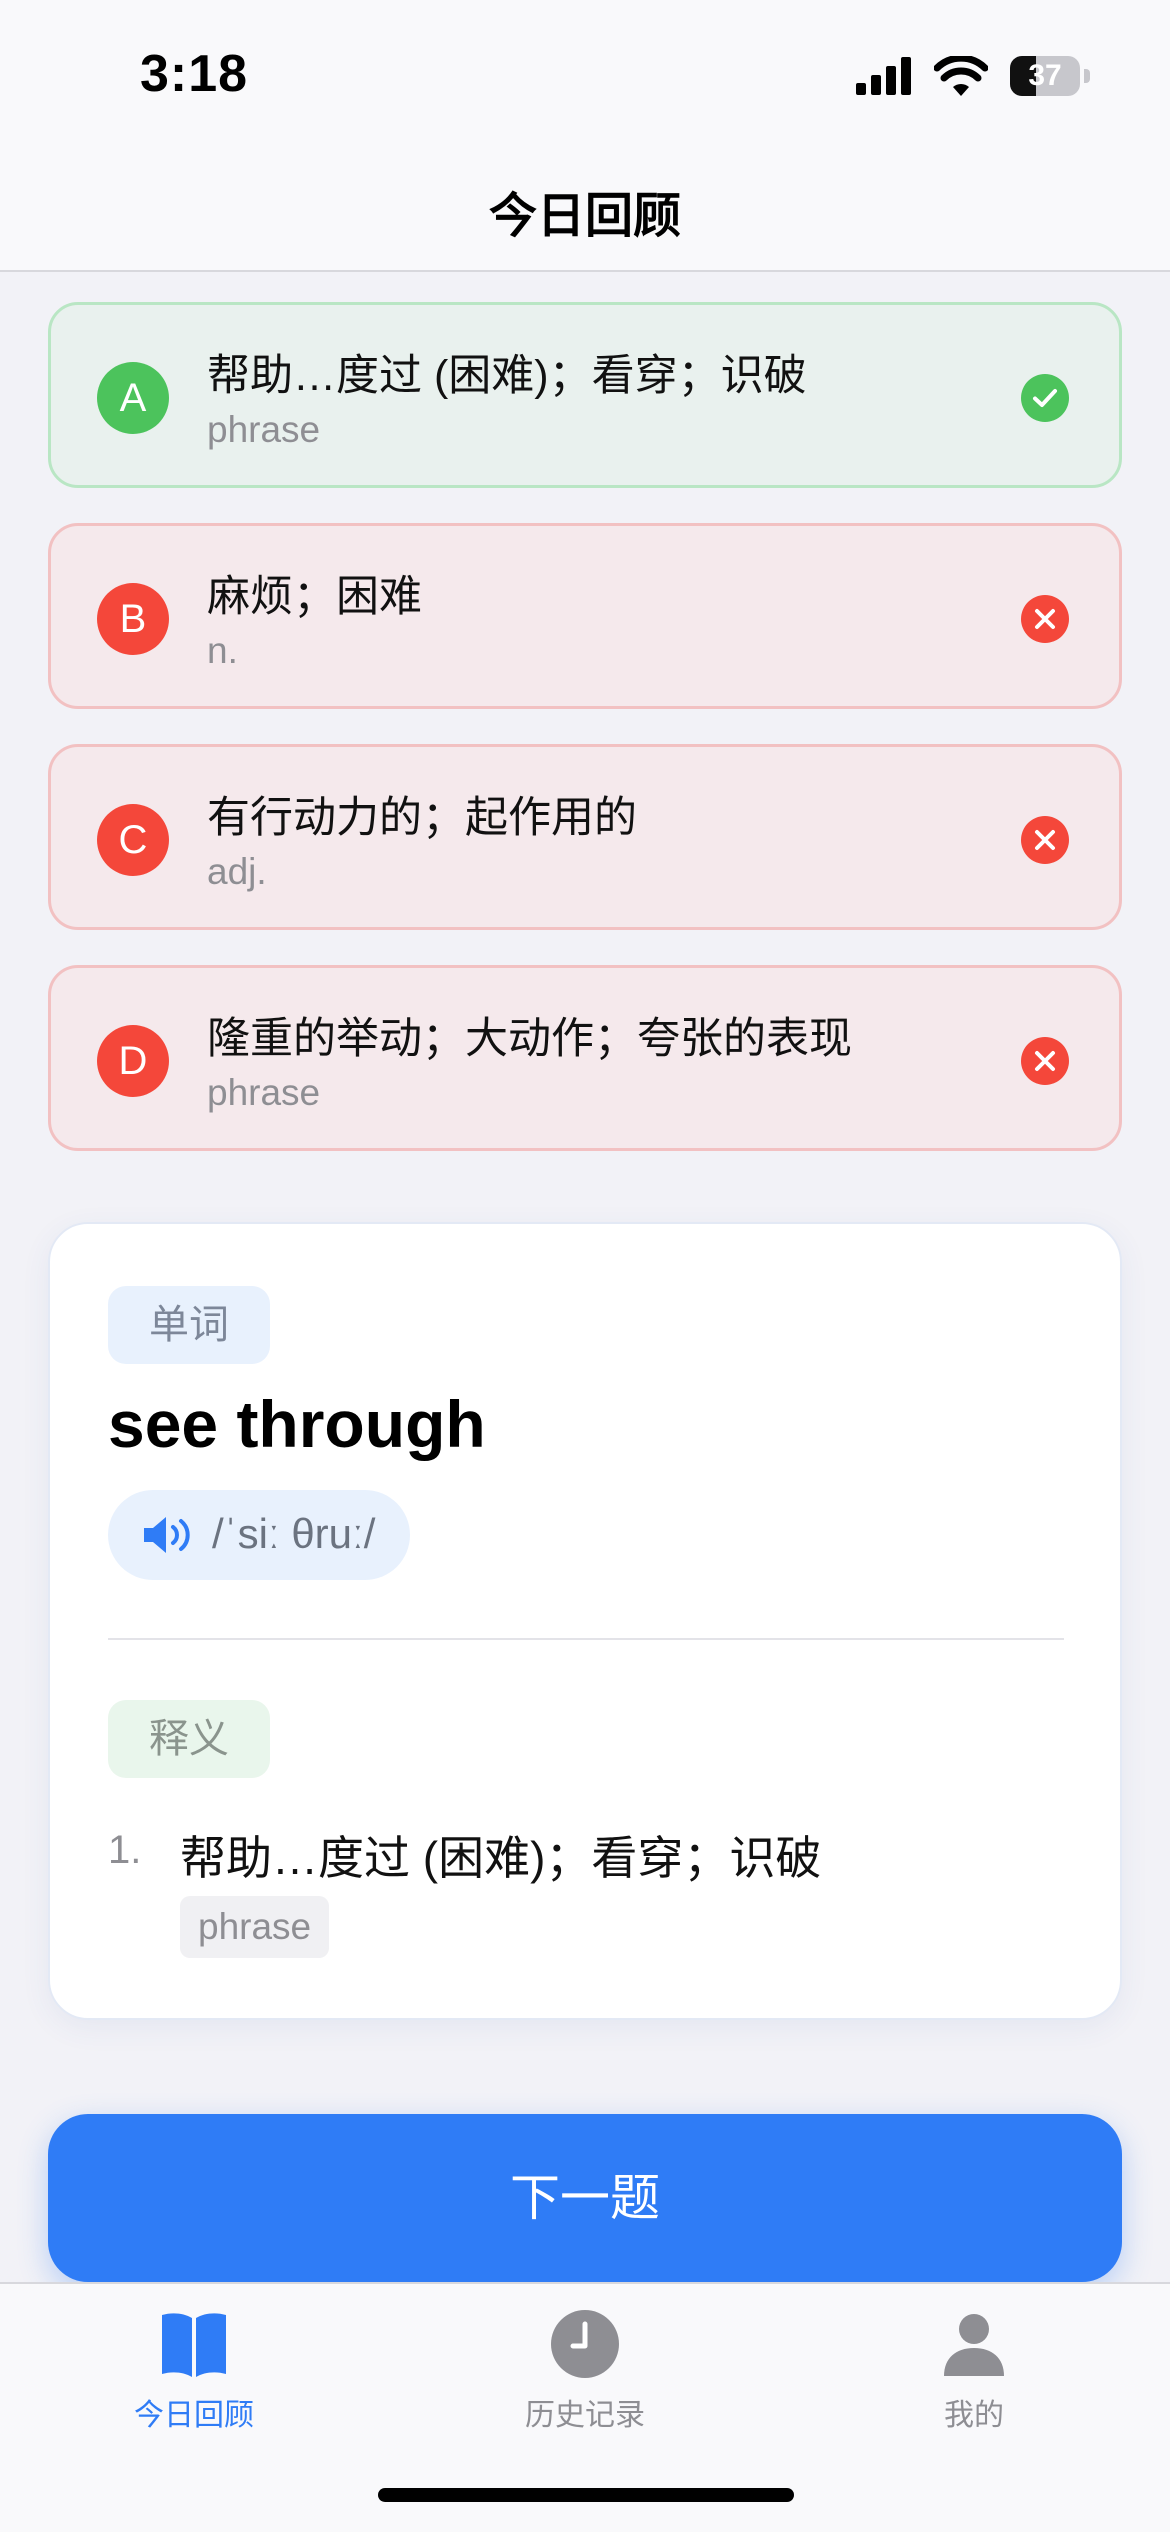 The height and width of the screenshot is (2532, 1170). Describe the element at coordinates (974, 2415) in the screenshot. I see `tab-label: 我的` at that location.